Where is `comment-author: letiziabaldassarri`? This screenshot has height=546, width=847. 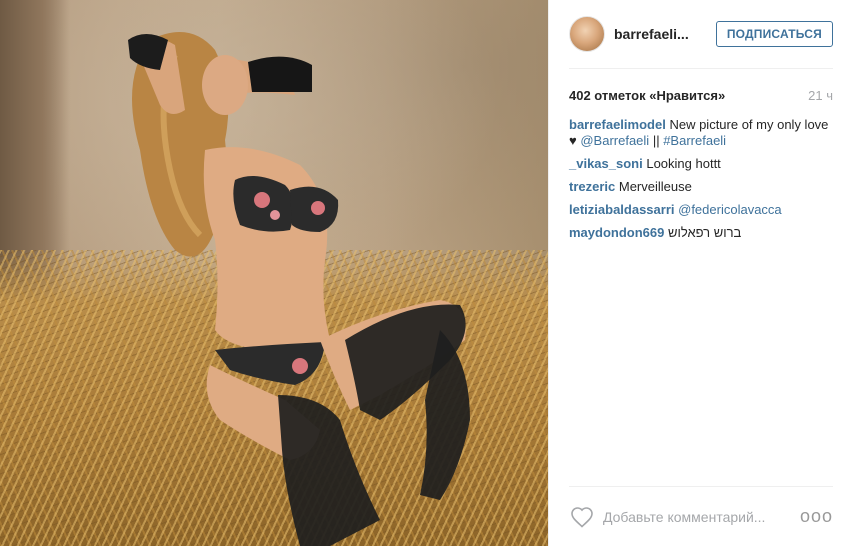
comment-author: letiziabaldassarri is located at coordinates (622, 209).